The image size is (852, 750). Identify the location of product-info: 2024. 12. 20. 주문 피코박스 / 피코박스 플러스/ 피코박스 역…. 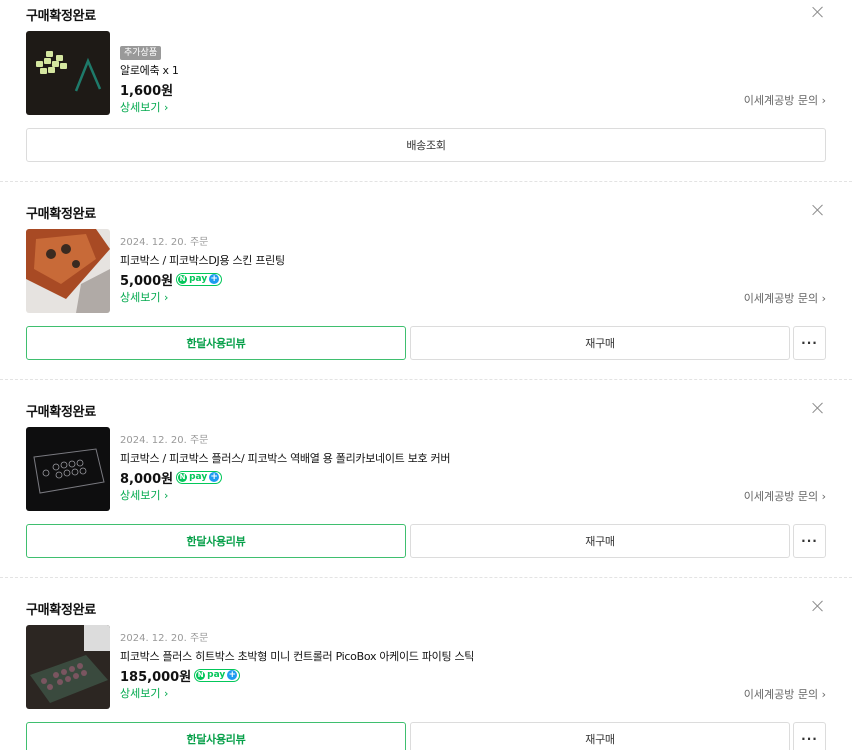
(420, 469).